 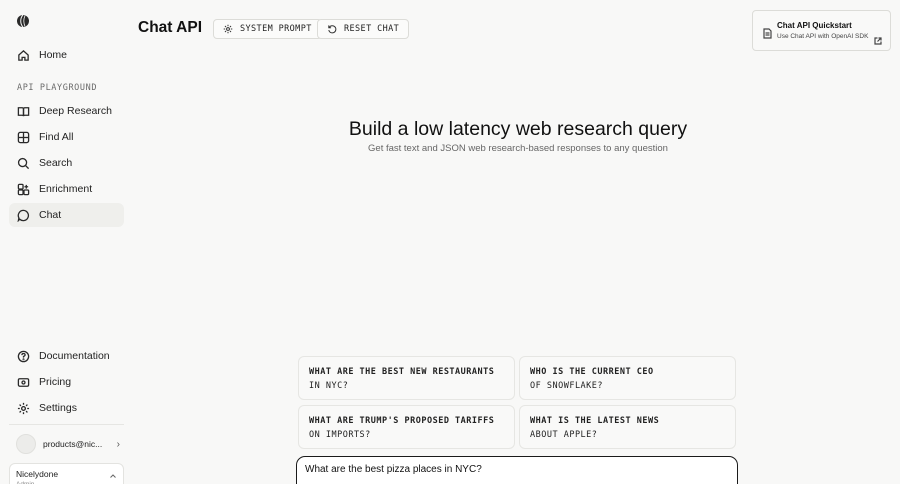 I want to click on sidebar-item-label: Deep Research, so click(x=75, y=111).